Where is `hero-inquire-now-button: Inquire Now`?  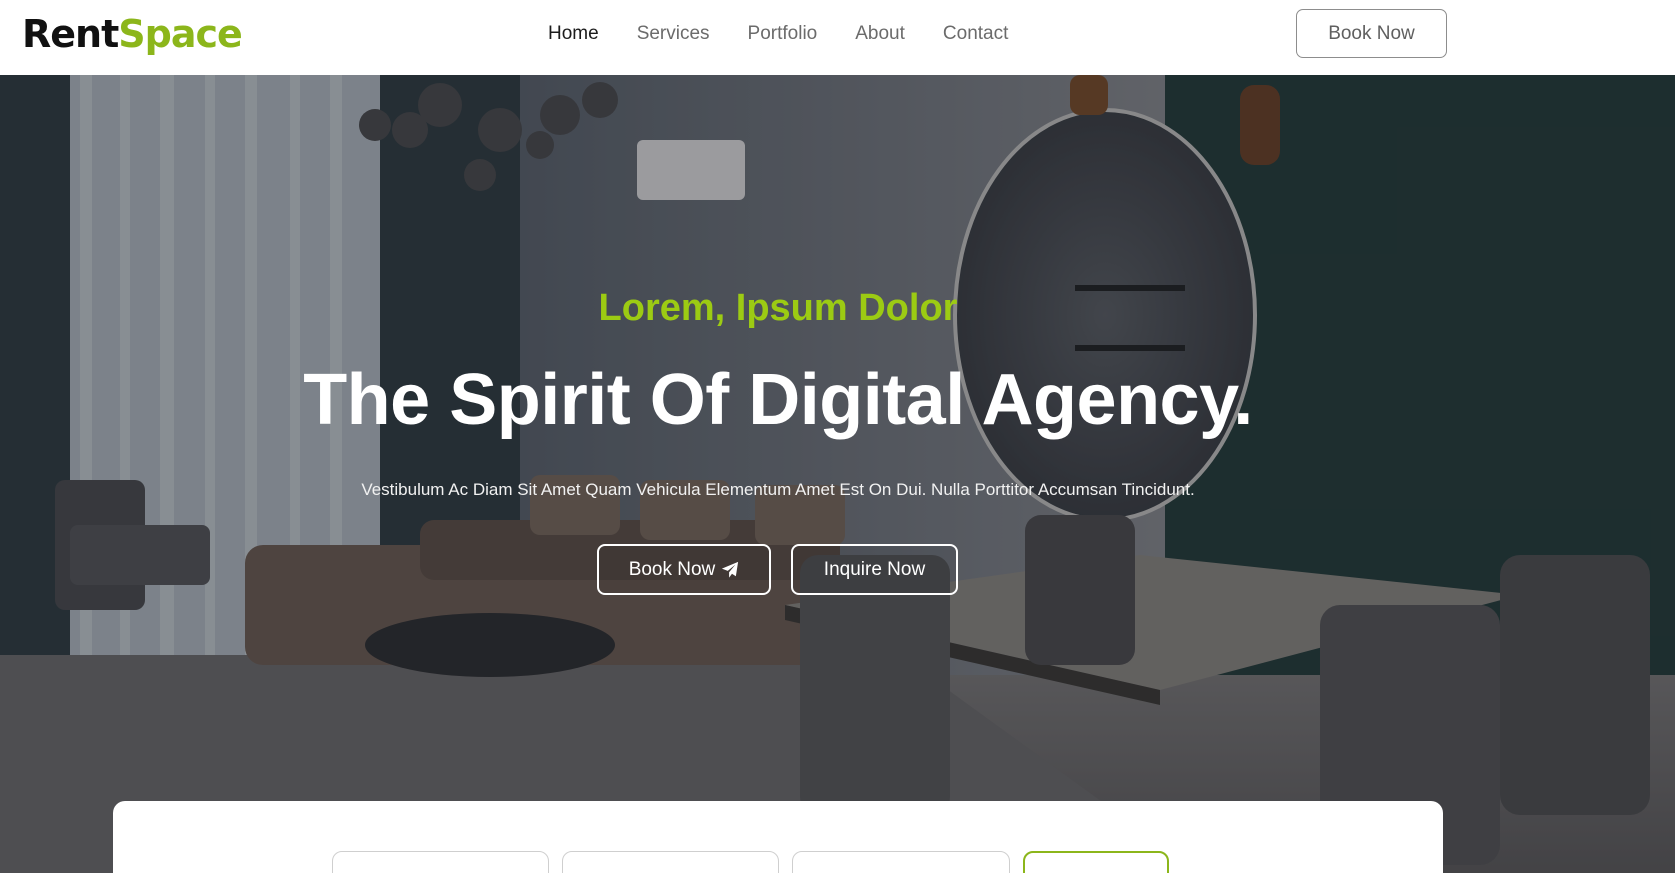
hero-inquire-now-button: Inquire Now is located at coordinates (874, 569).